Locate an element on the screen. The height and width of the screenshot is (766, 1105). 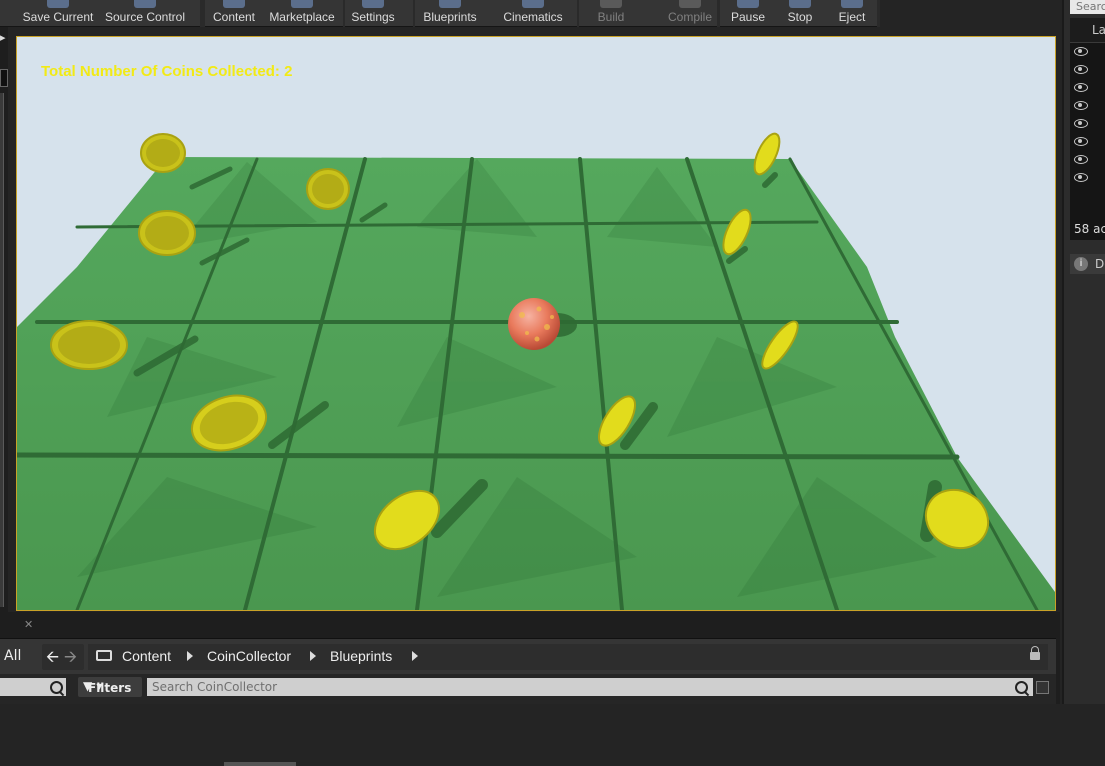
toolbar-group-build: Build Compile is located at coordinates (648, 13).